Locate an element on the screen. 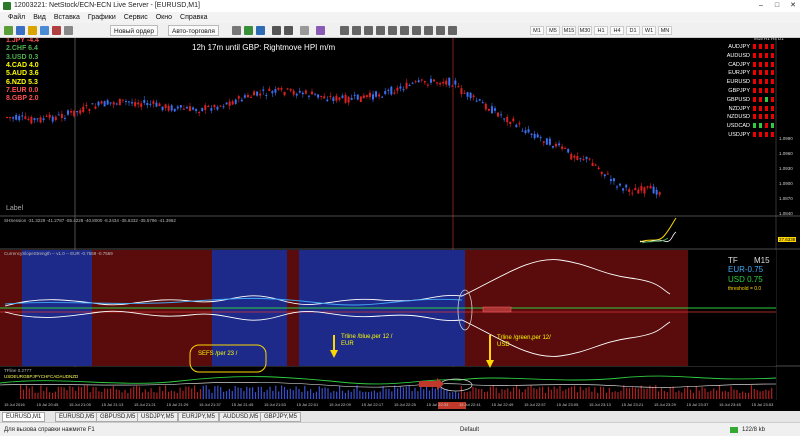  menu-item-4: Сервис is located at coordinates (136, 17).